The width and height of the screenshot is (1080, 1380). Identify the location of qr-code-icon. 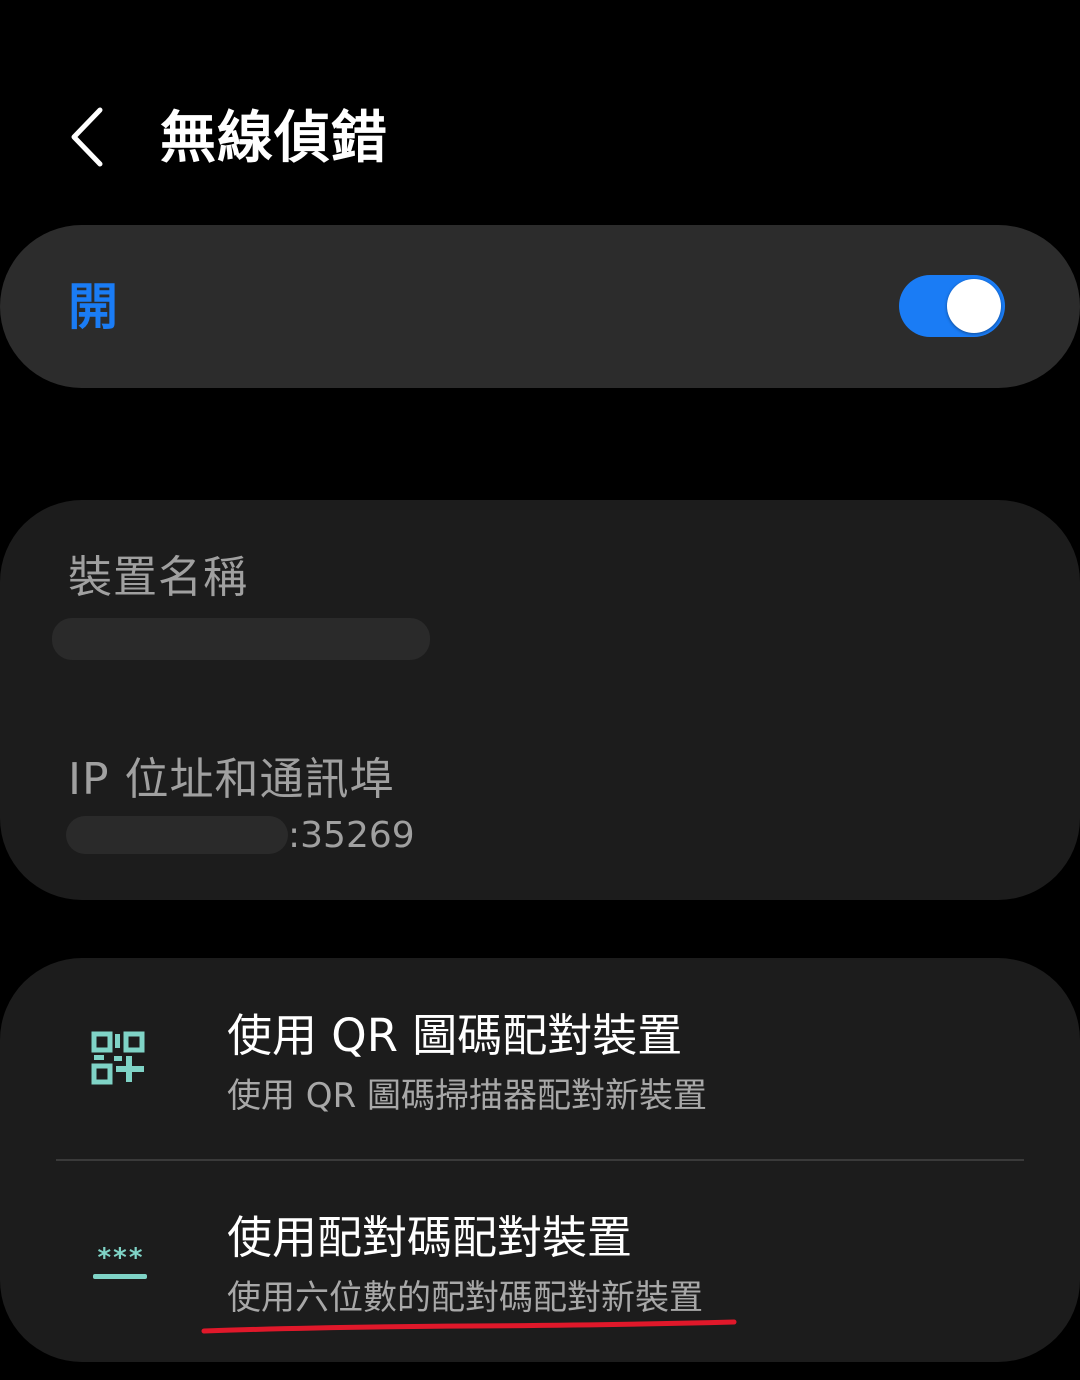
(120, 1060).